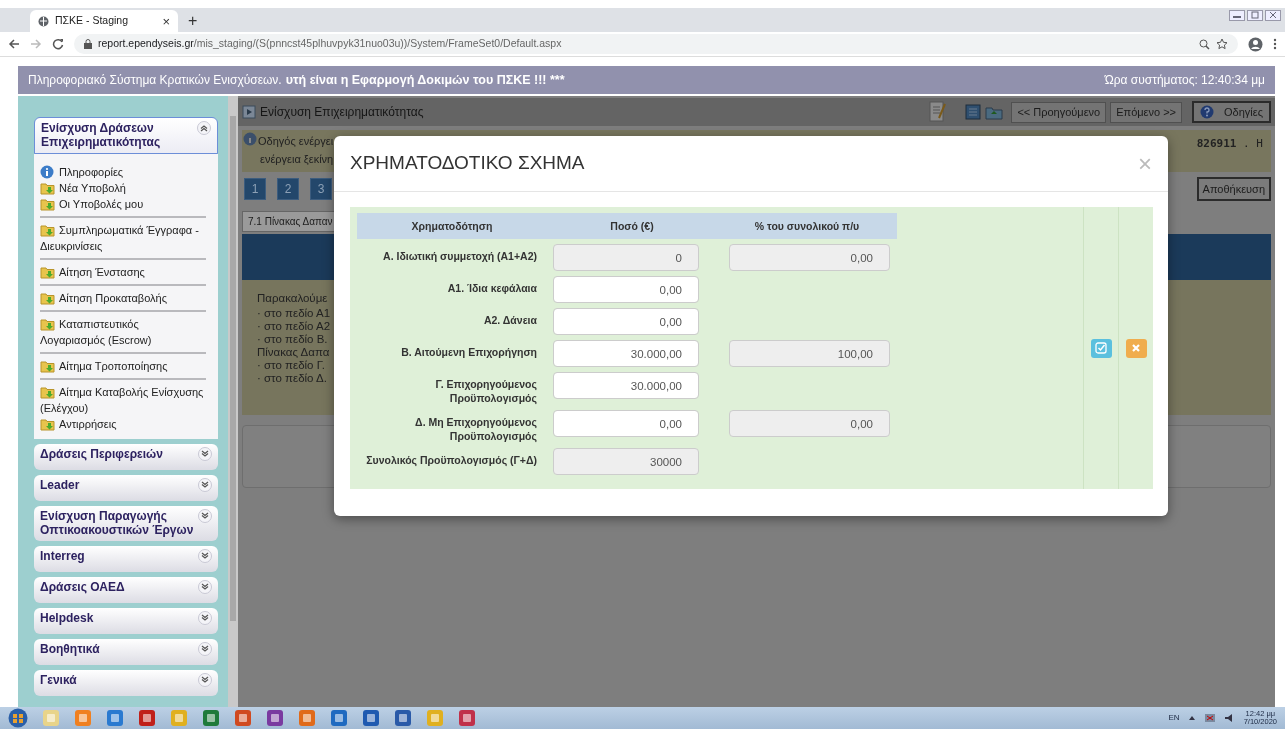  I want to click on notepad-icon, so click(938, 112).